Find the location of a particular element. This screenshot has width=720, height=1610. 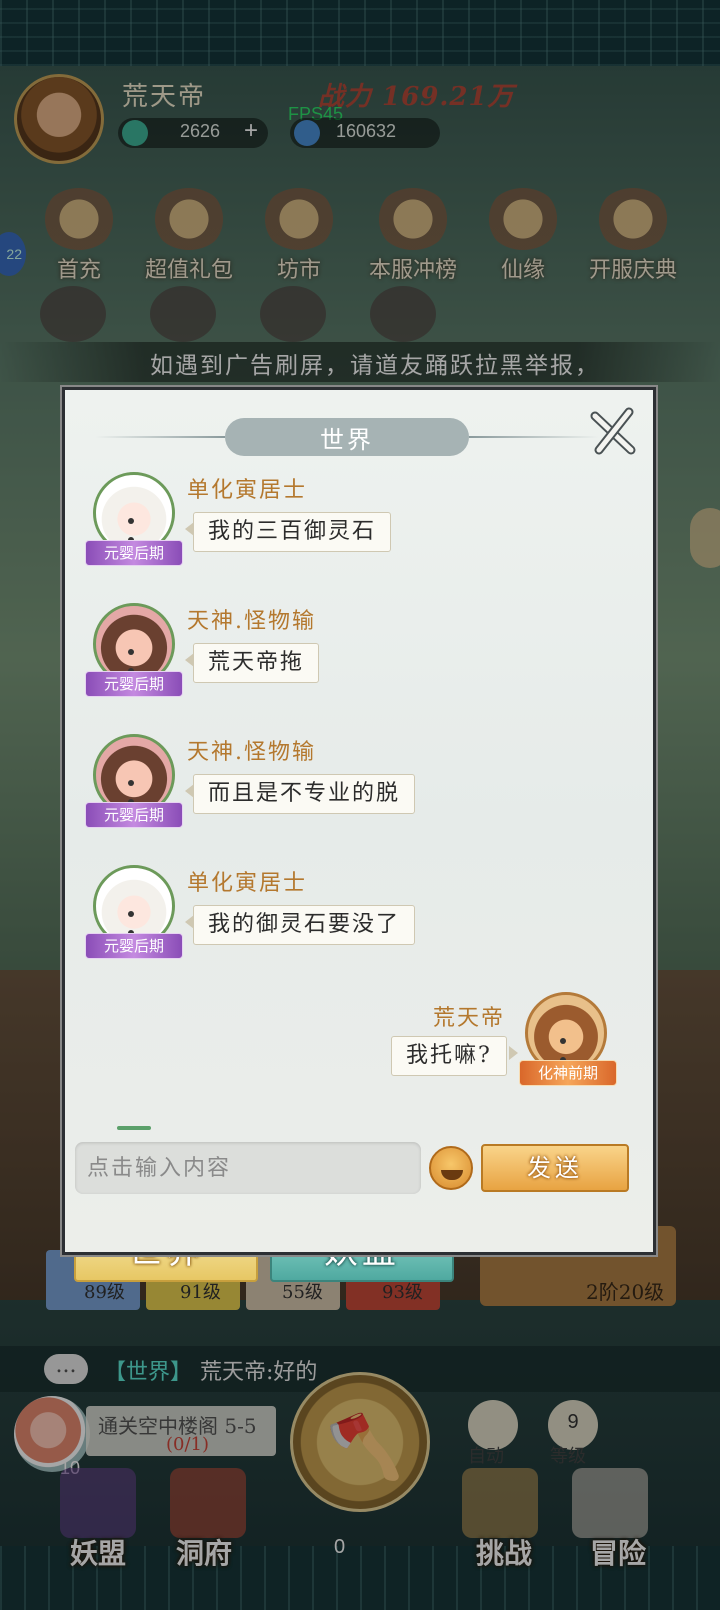

chat-message: 元婴后期 天神.怪物输 荒天帝拖 is located at coordinates (365, 658).